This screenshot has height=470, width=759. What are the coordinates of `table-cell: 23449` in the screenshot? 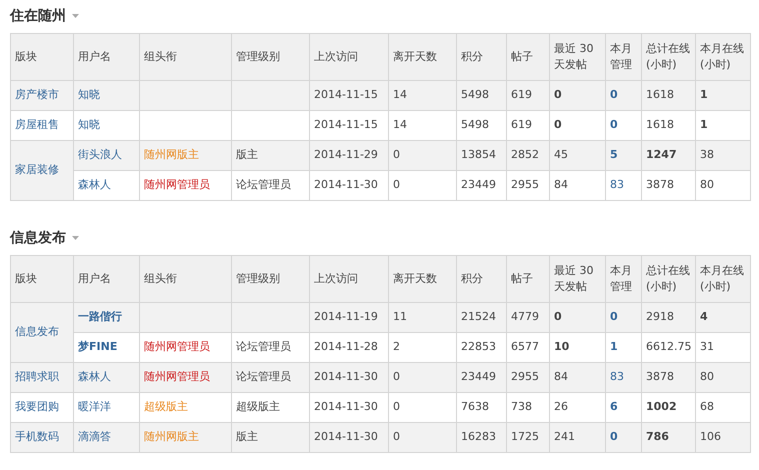 It's located at (481, 185).